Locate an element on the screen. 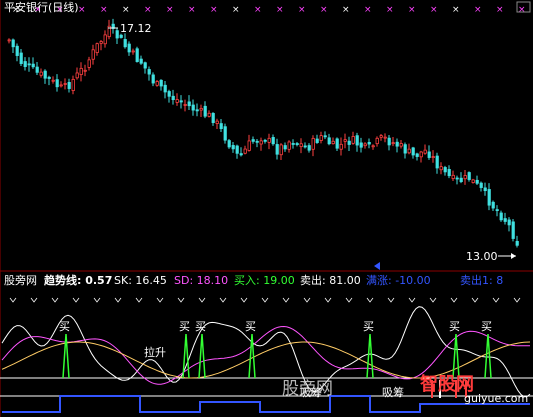 This screenshot has height=417, width=533. rise-label: 拉升 is located at coordinates (155, 352).